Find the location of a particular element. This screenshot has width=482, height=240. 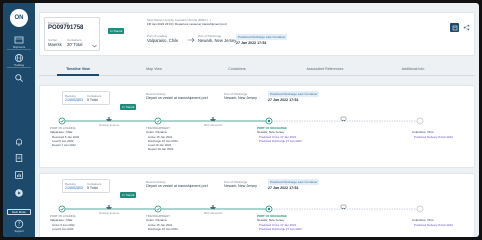

tab-associated-references: Associated References is located at coordinates (325, 69).